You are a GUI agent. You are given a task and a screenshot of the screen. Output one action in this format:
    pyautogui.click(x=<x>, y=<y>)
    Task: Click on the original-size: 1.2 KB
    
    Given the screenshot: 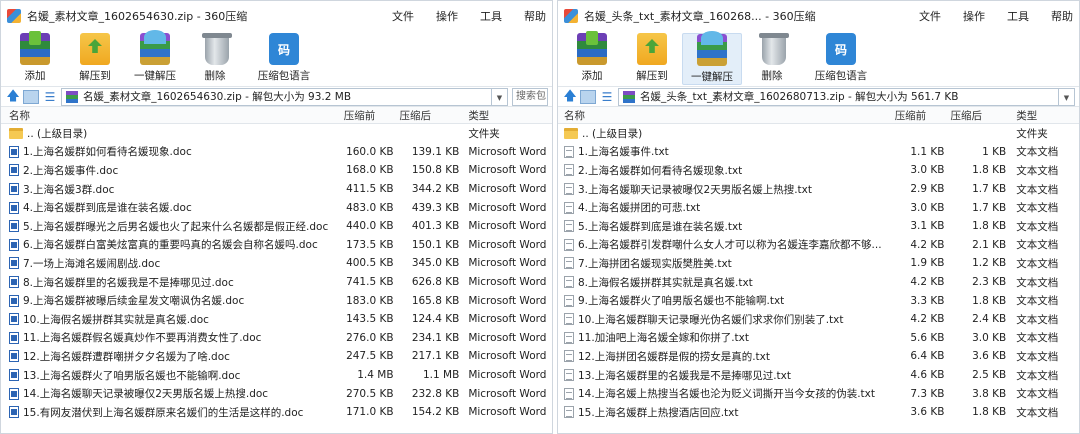 What is the action you would take?
    pyautogui.click(x=989, y=263)
    